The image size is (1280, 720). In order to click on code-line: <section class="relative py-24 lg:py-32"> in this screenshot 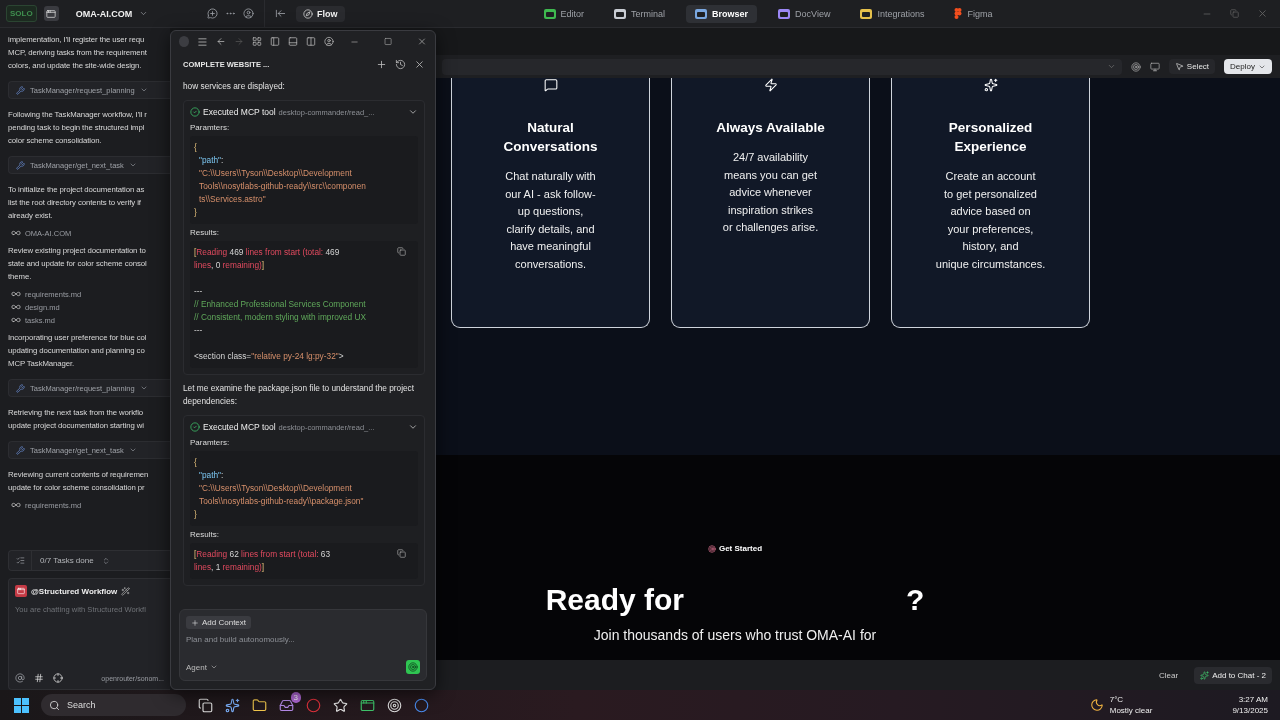, I will do `click(269, 356)`.